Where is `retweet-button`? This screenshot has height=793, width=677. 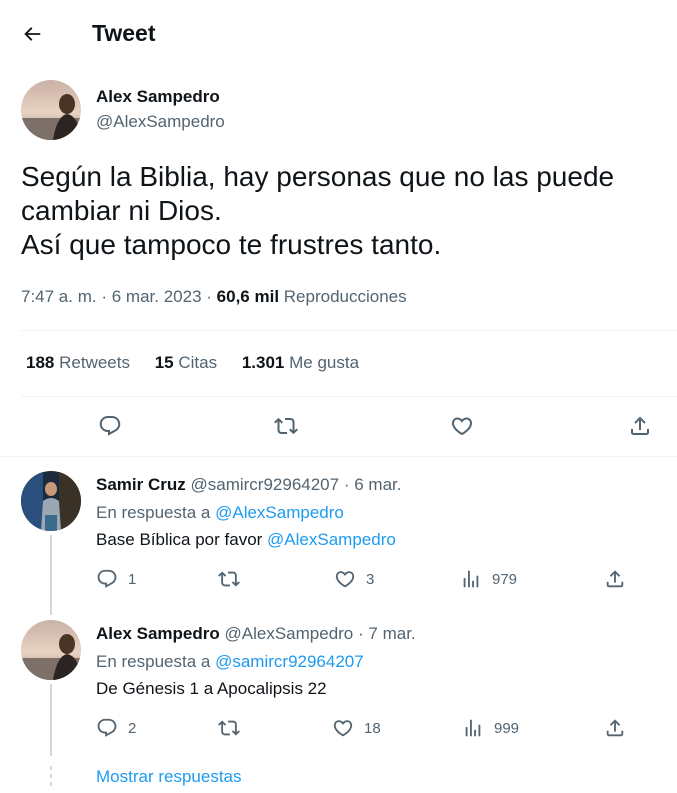 retweet-button is located at coordinates (286, 426).